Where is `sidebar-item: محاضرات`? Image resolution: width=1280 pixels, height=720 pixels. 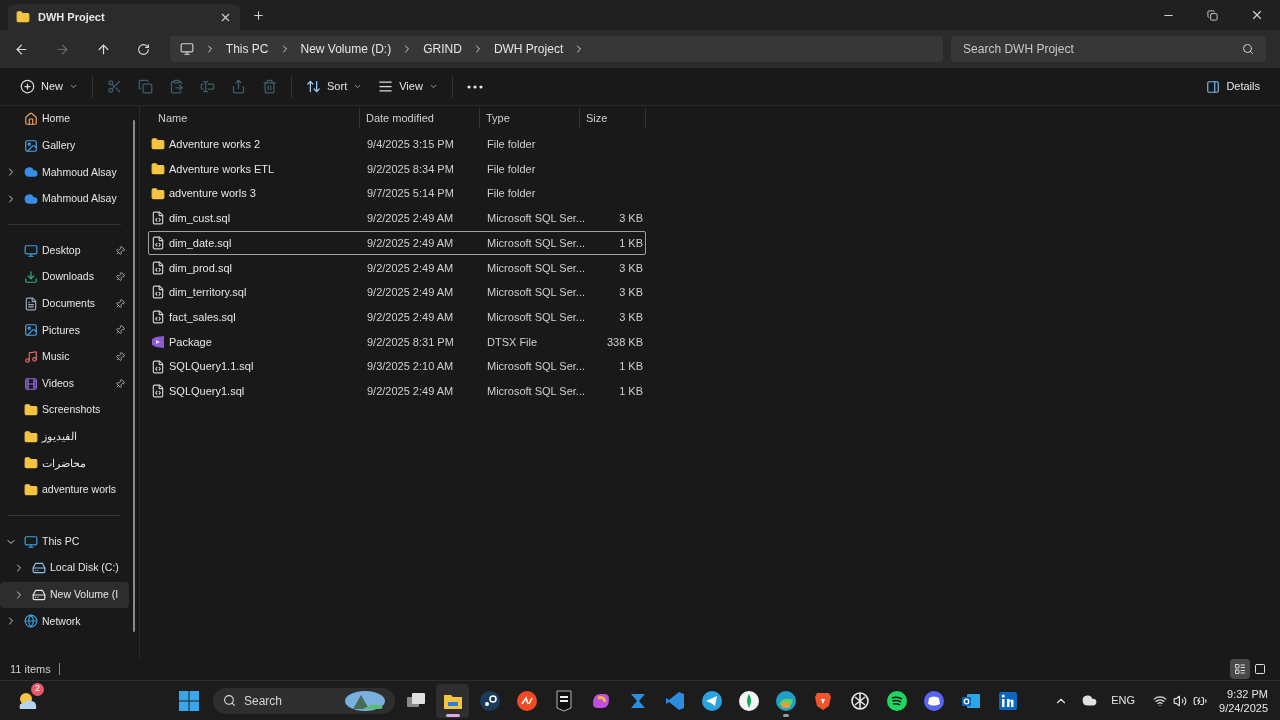
sidebar-item: محاضرات is located at coordinates (65, 463).